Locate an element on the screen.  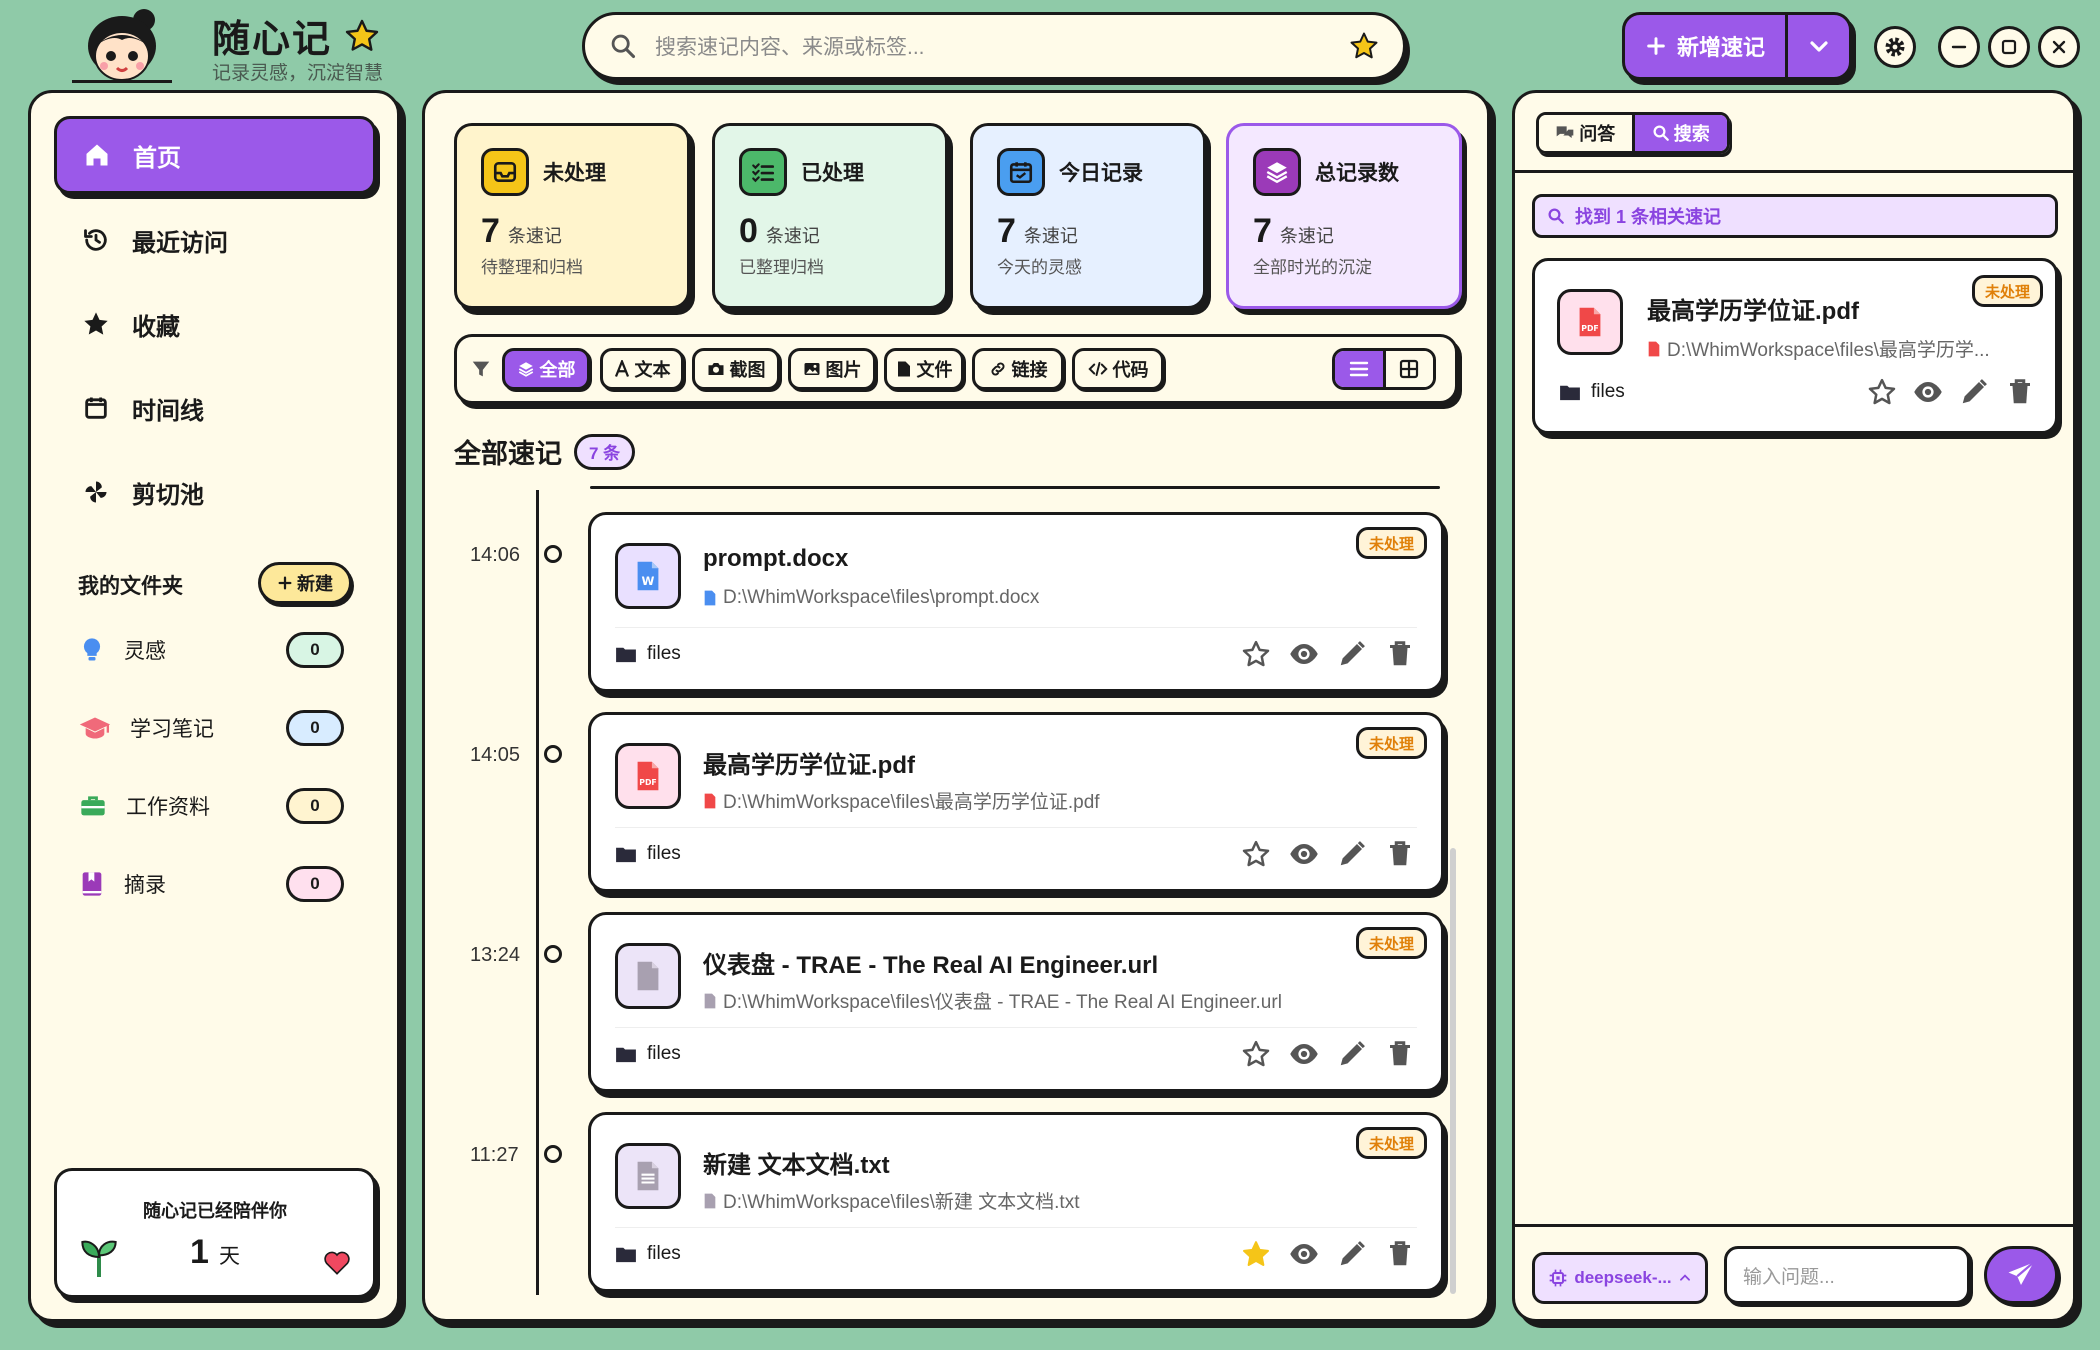
grid-view-button is located at coordinates (1409, 369).